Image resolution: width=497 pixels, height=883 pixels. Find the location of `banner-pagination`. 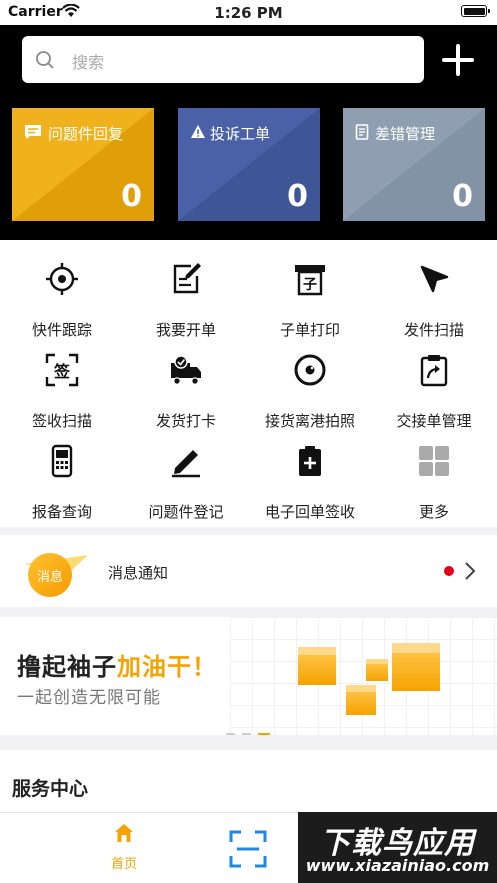

banner-pagination is located at coordinates (251, 728).